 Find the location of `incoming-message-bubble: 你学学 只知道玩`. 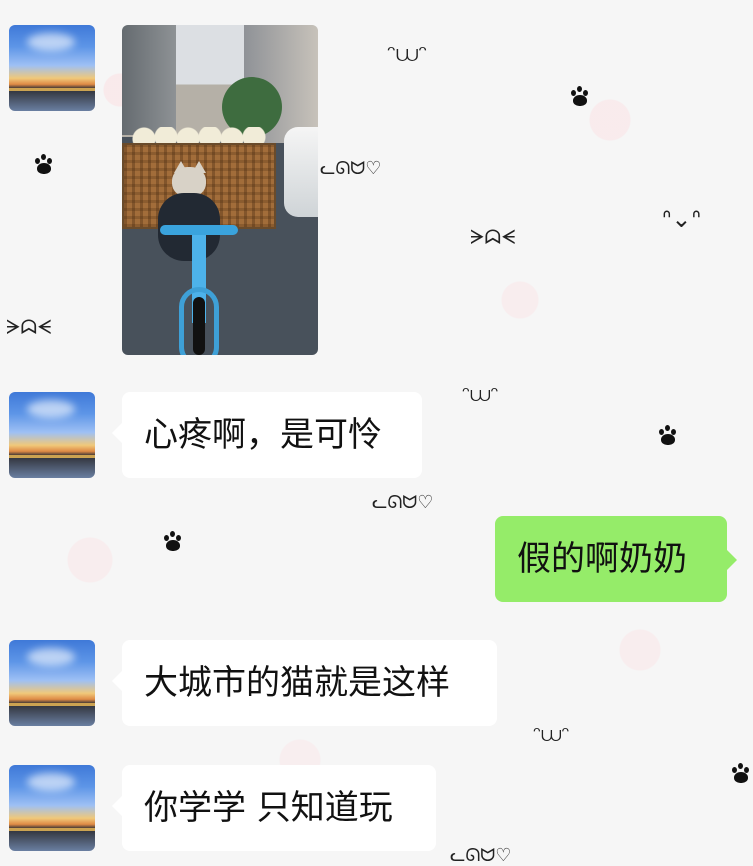

incoming-message-bubble: 你学学 只知道玩 is located at coordinates (274, 808).